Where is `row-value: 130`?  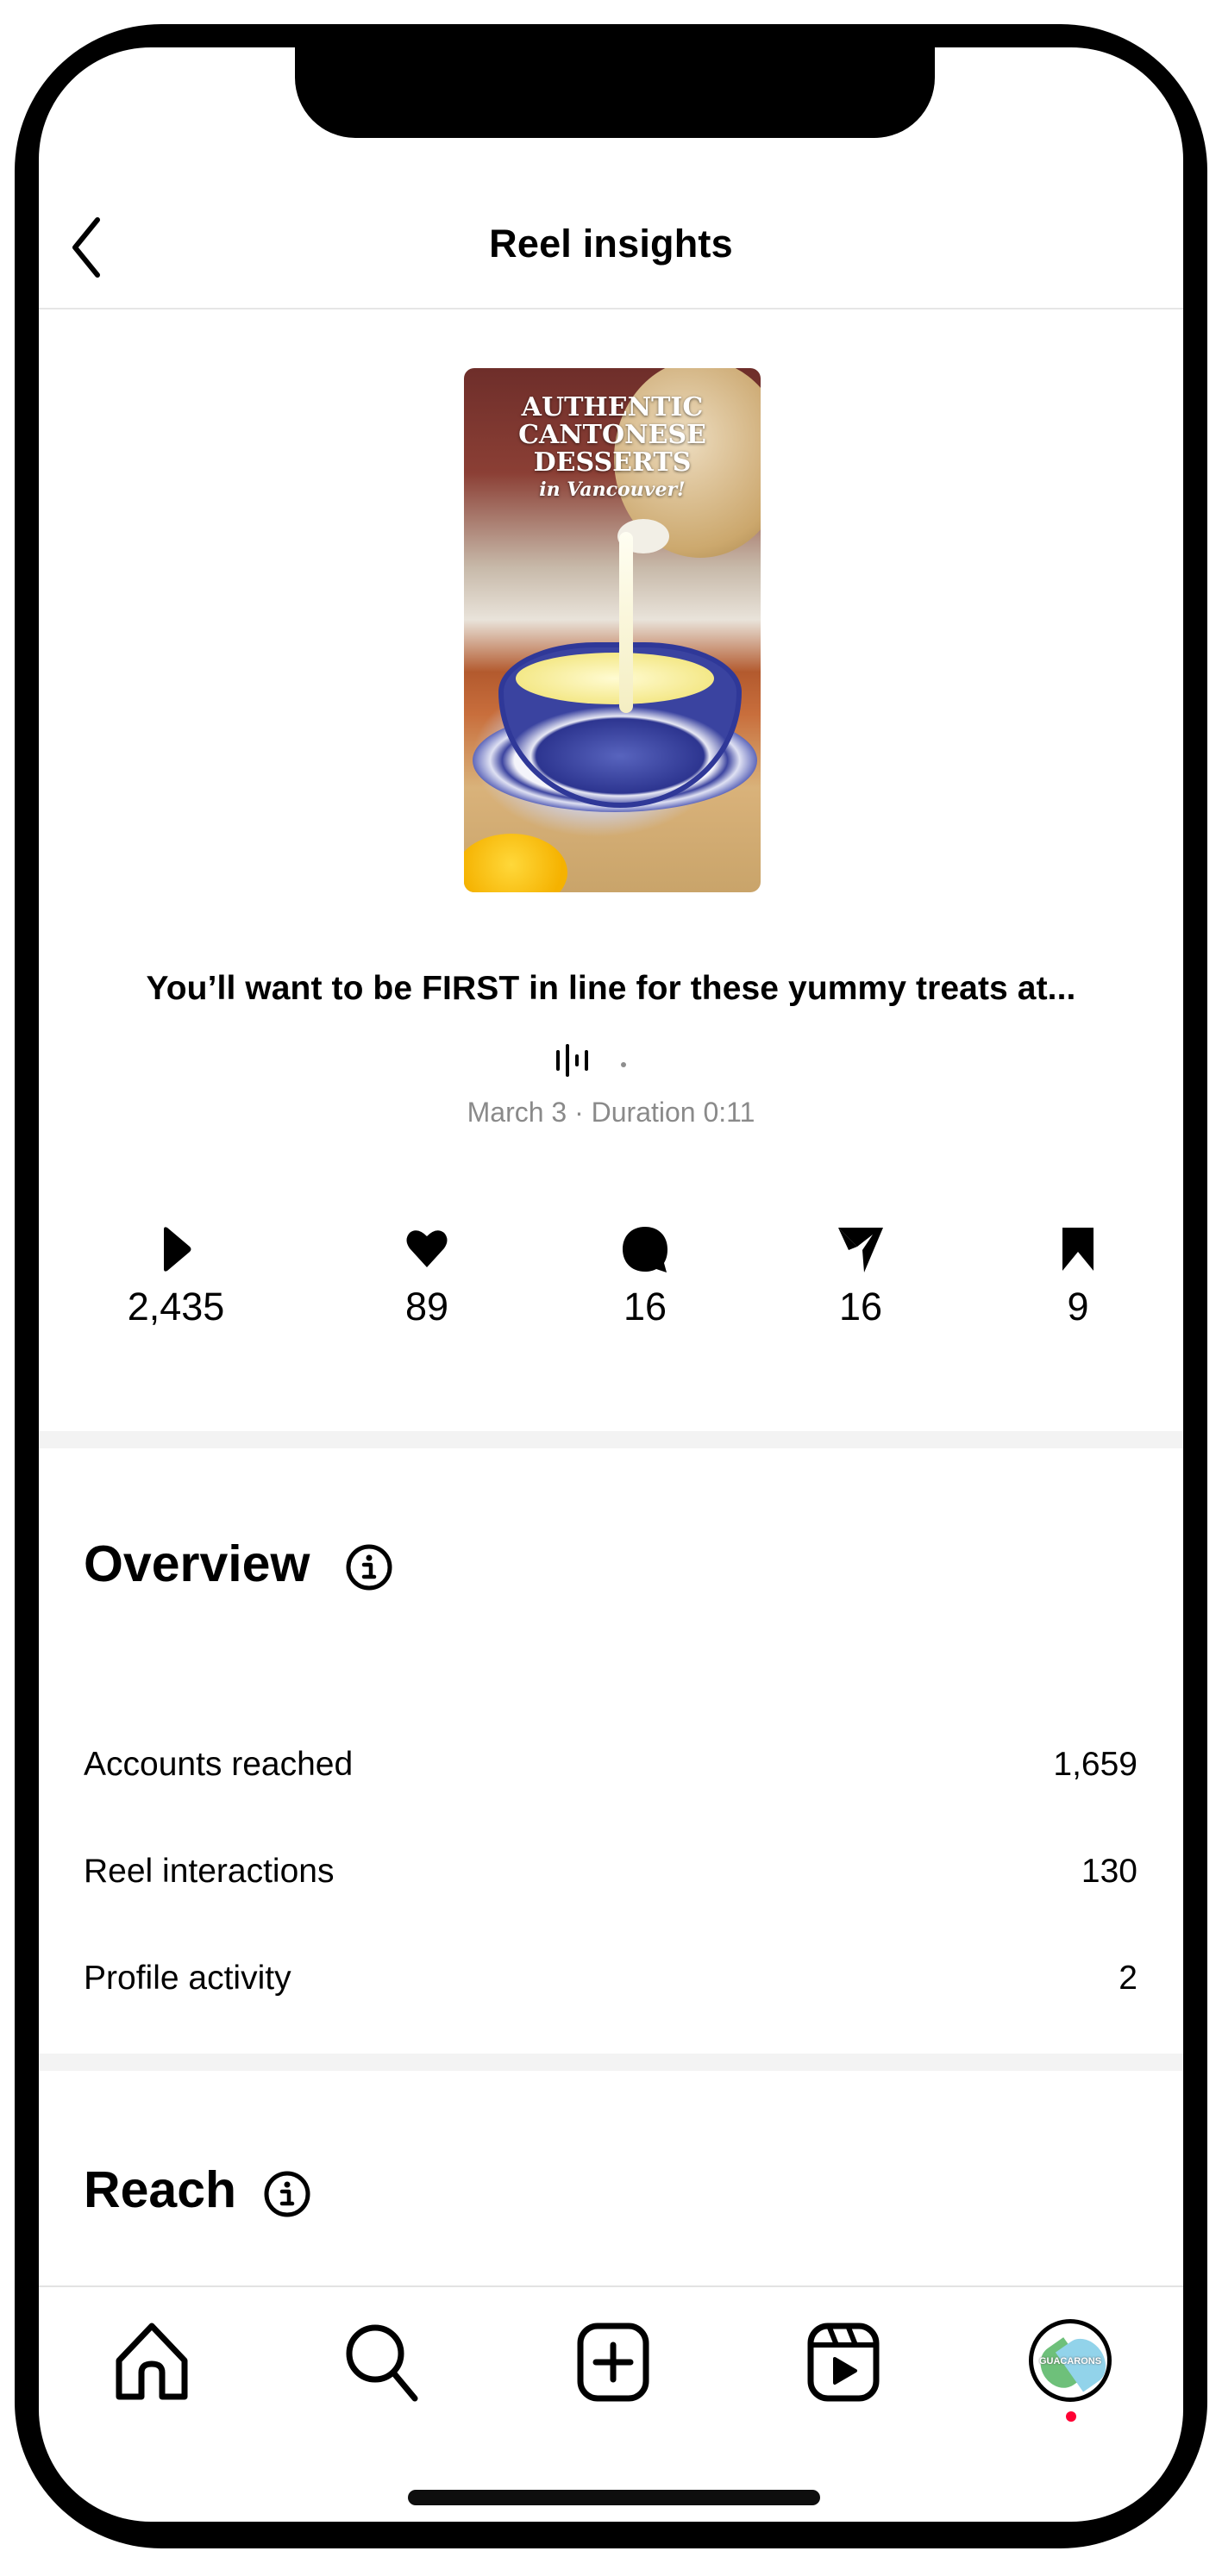
row-value: 130 is located at coordinates (1109, 1871).